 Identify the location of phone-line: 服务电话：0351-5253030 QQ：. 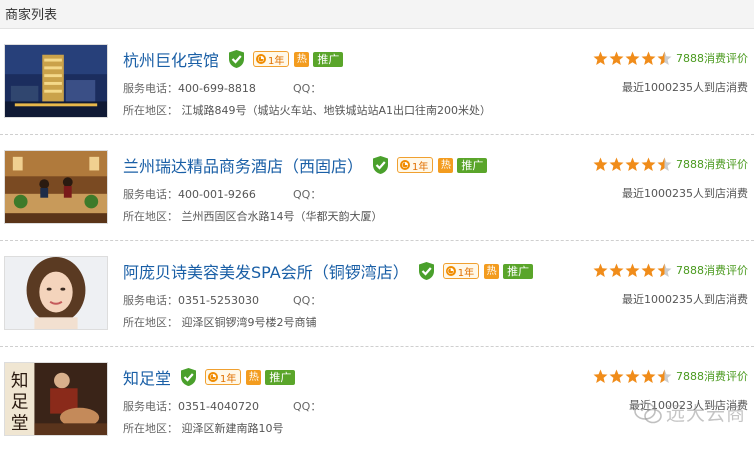
(222, 300).